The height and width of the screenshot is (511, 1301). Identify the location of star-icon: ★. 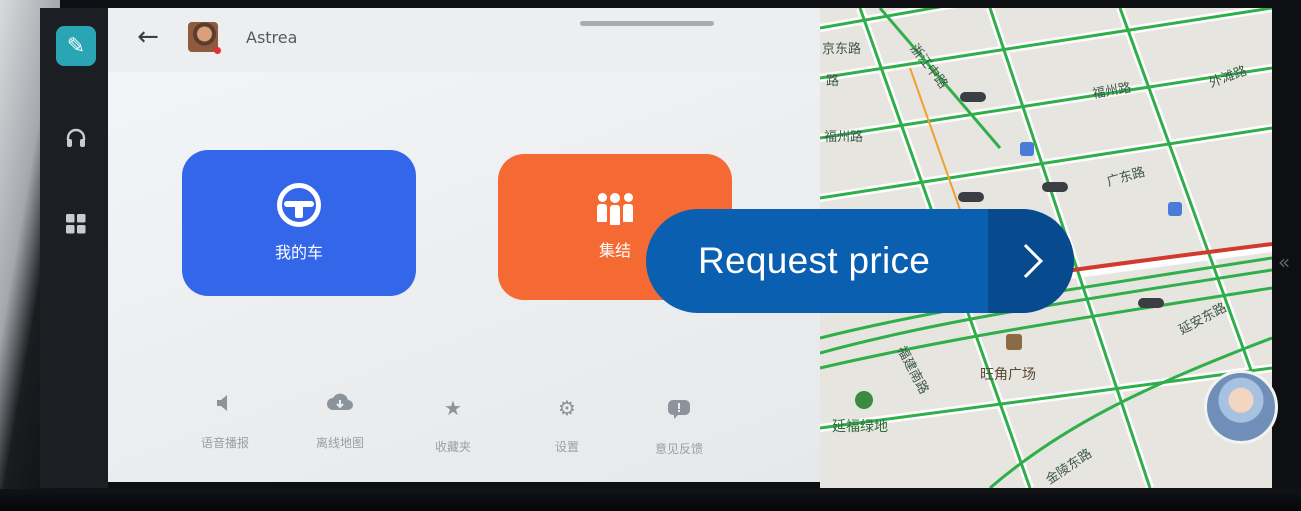
(453, 408).